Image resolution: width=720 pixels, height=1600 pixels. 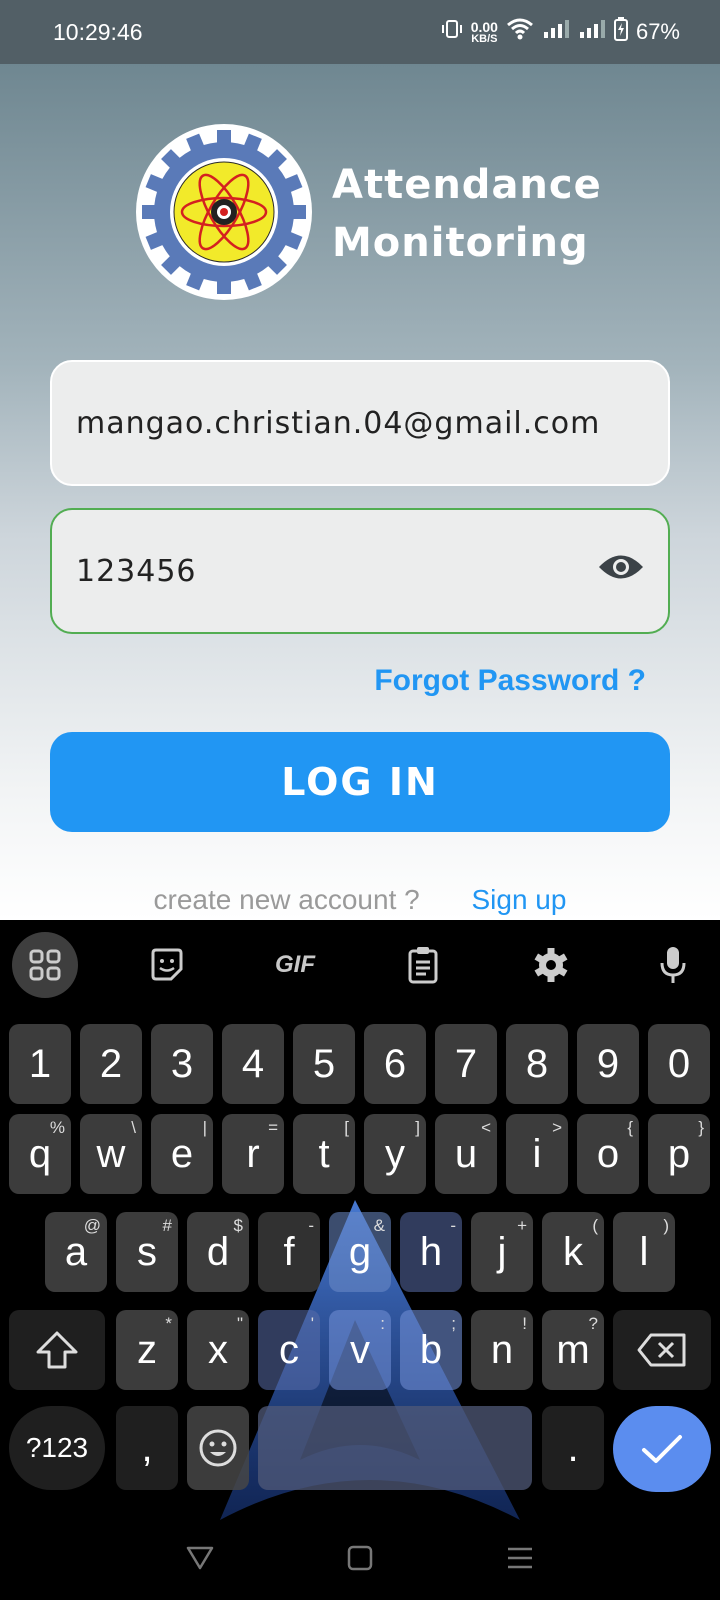 What do you see at coordinates (467, 185) in the screenshot?
I see `app-title-line1: Attendance` at bounding box center [467, 185].